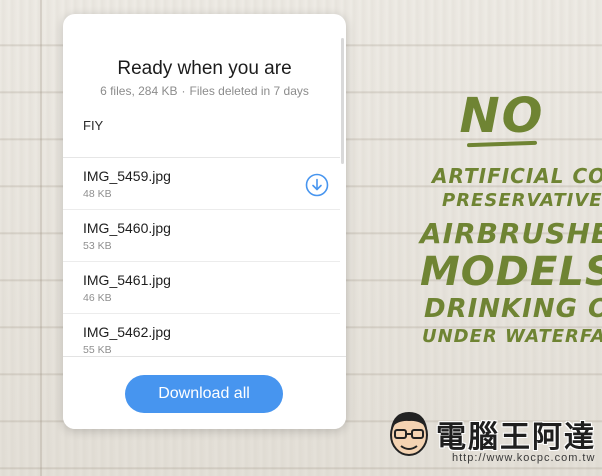  Describe the element at coordinates (342, 101) in the screenshot. I see `scrollbar` at that location.